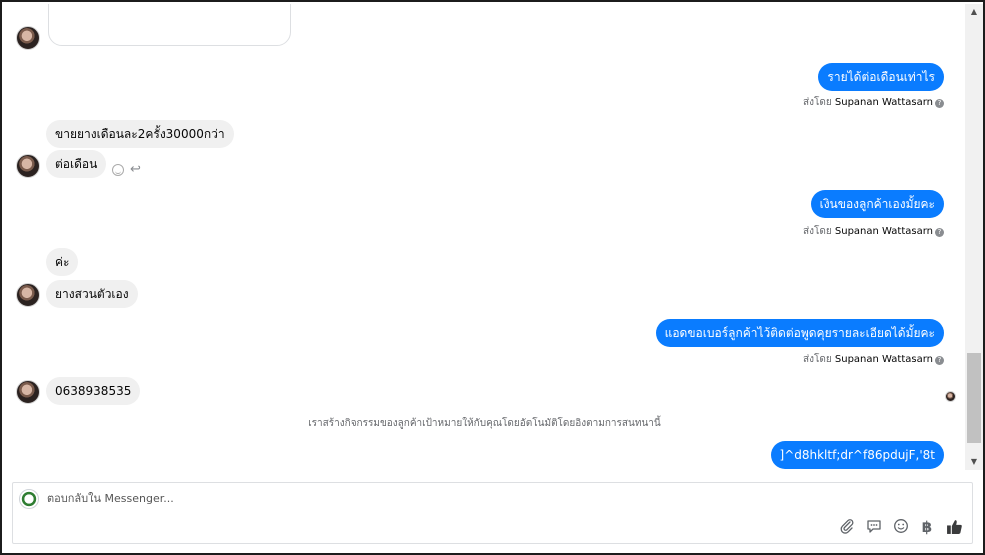  I want to click on smiley-icon, so click(901, 527).